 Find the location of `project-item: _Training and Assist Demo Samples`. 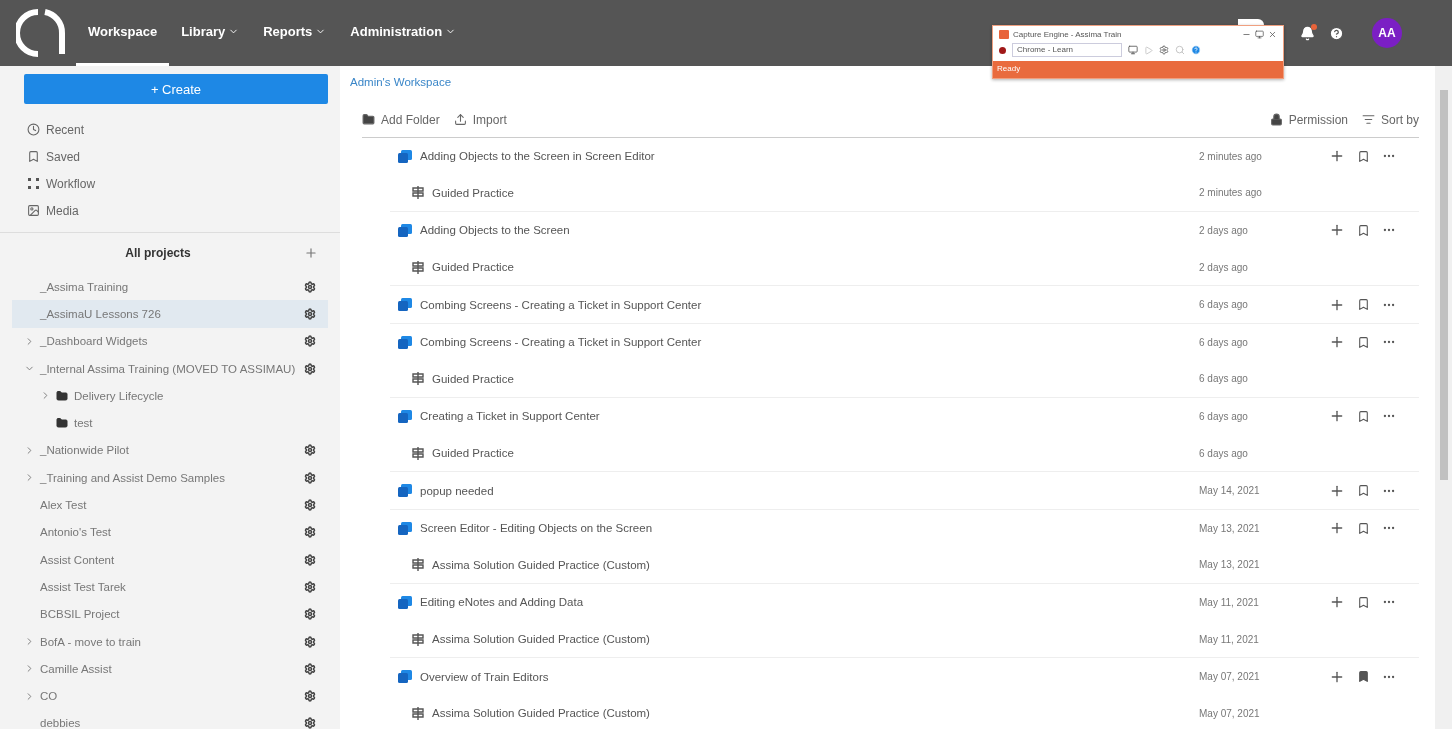

project-item: _Training and Assist Demo Samples is located at coordinates (170, 478).